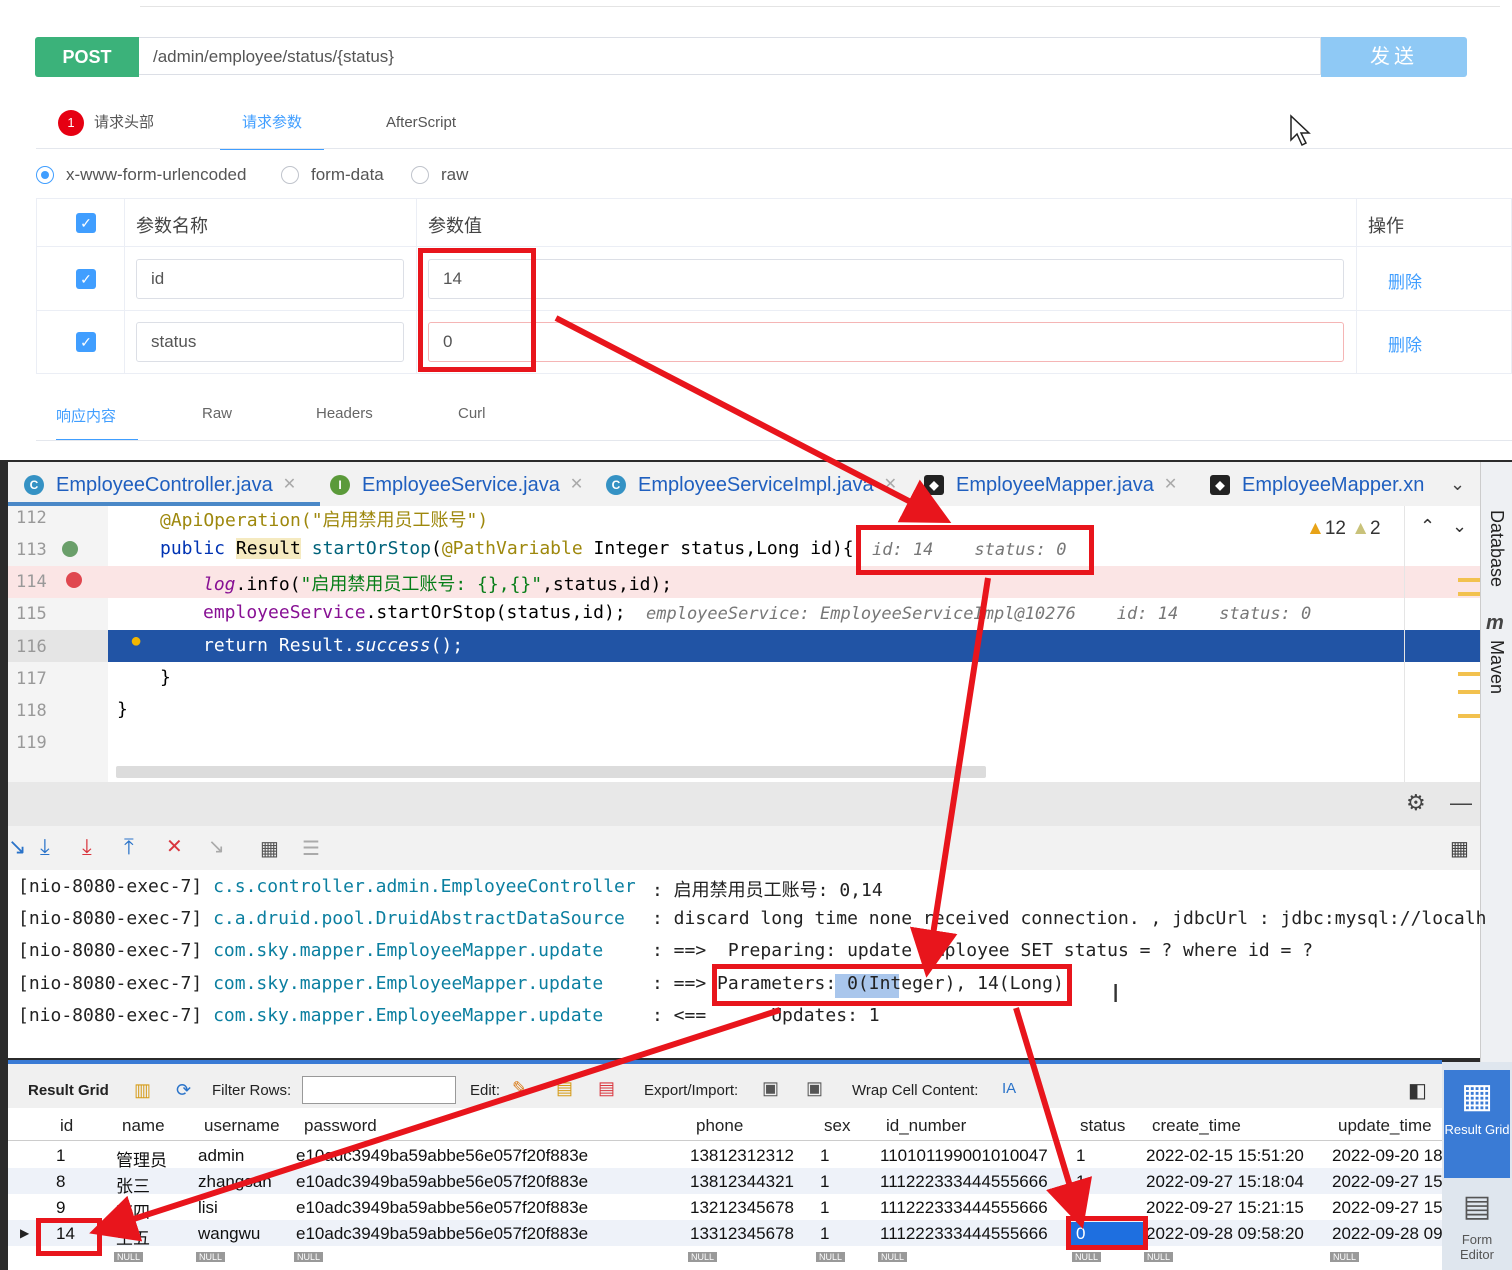 This screenshot has width=1512, height=1270. What do you see at coordinates (421, 131) in the screenshot?
I see `tab-afterscript: AfterScript` at bounding box center [421, 131].